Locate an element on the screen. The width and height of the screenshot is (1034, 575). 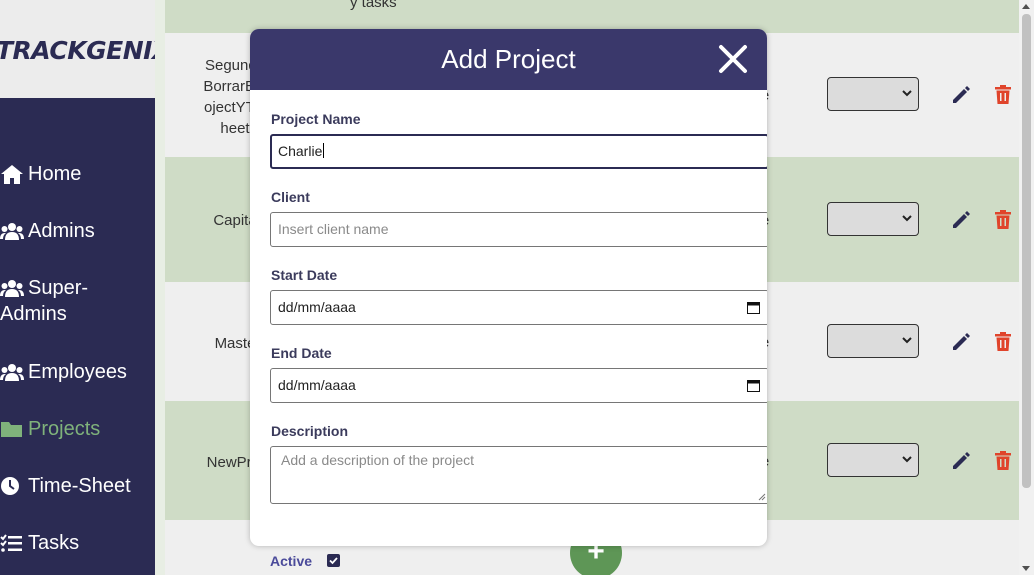
modal-header: Add Project is located at coordinates (508, 59).